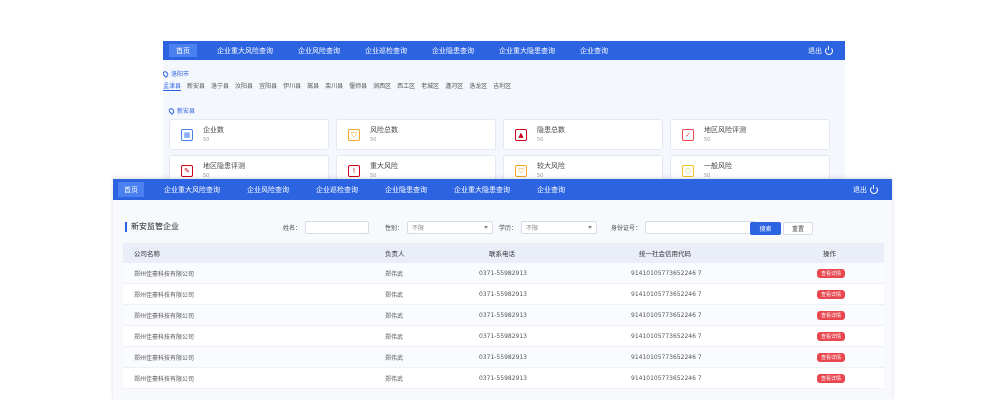 Image resolution: width=1000 pixels, height=400 pixels. I want to click on search-button: 搜索, so click(765, 228).